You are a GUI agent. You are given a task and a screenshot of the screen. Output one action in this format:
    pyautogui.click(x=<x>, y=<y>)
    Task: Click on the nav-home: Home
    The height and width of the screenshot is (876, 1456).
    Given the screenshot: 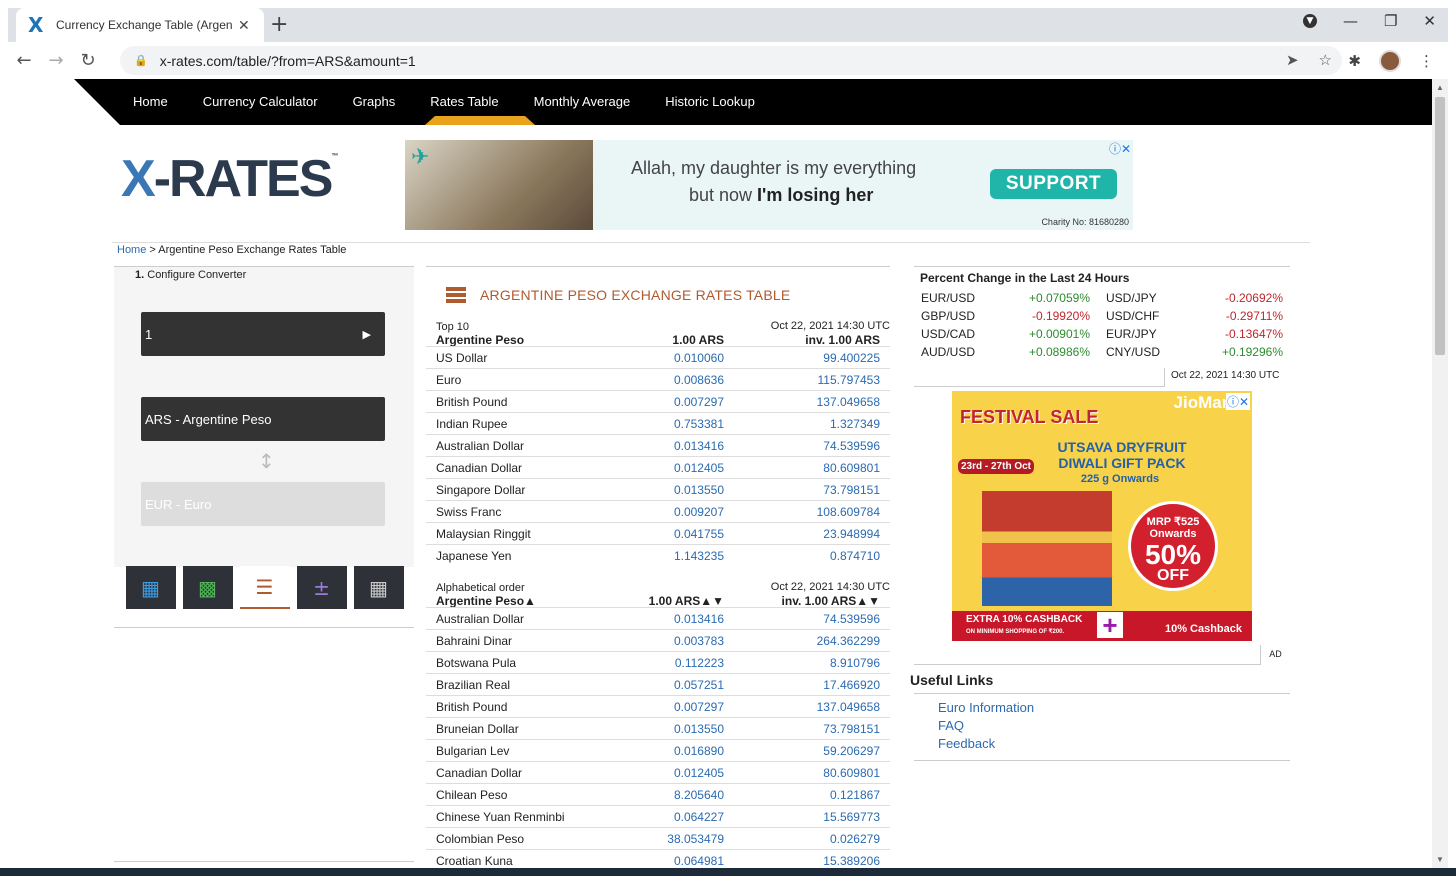 What is the action you would take?
    pyautogui.click(x=150, y=101)
    